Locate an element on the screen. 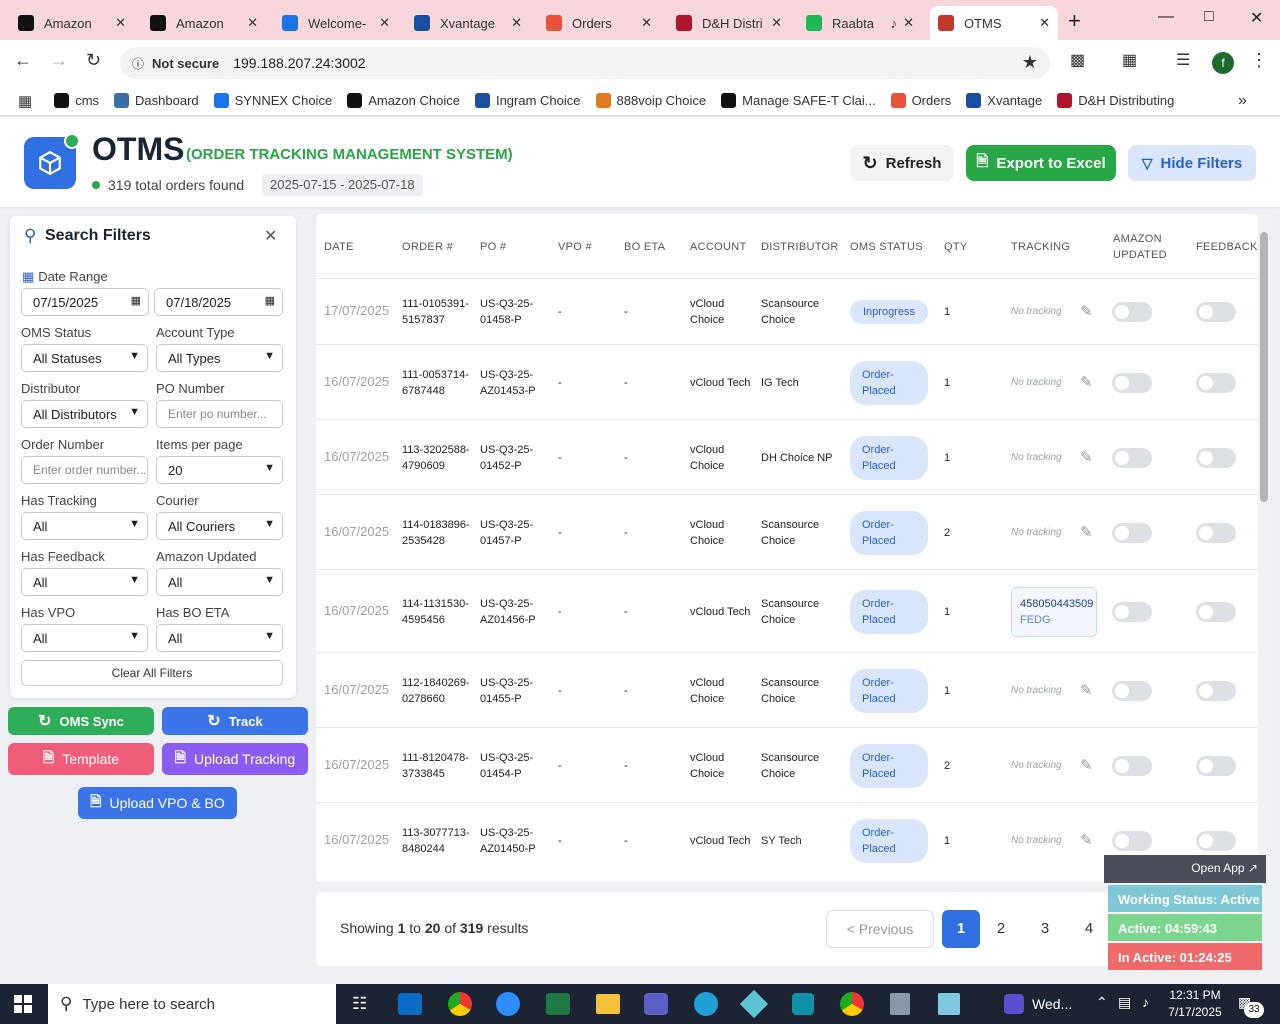 The width and height of the screenshot is (1280, 1024). distributor-select: All Distributors ▼ is located at coordinates (84, 414).